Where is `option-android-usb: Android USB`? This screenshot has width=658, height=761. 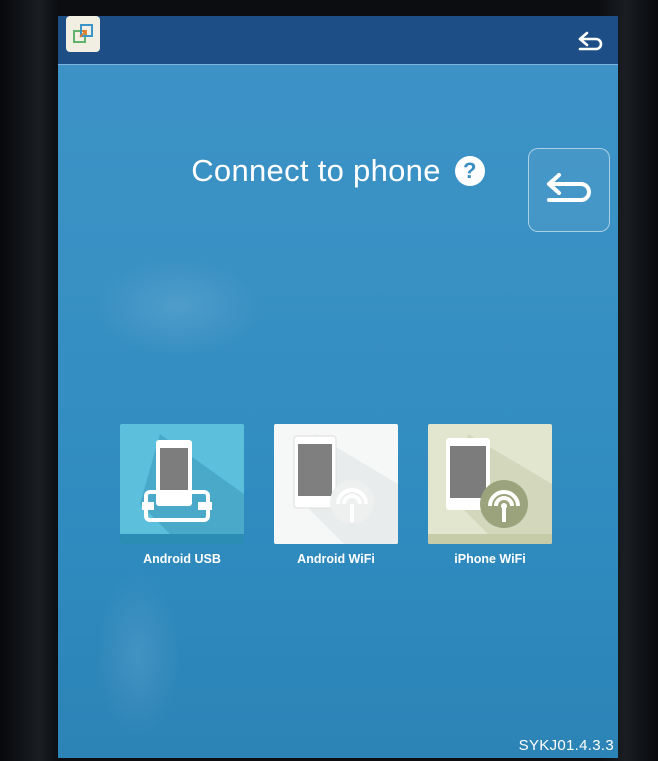 option-android-usb: Android USB is located at coordinates (182, 504).